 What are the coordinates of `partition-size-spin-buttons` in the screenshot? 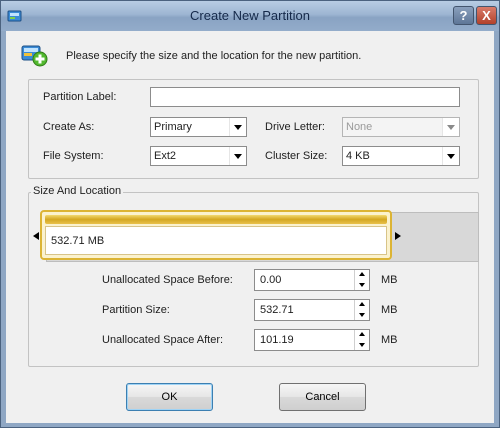 It's located at (361, 310).